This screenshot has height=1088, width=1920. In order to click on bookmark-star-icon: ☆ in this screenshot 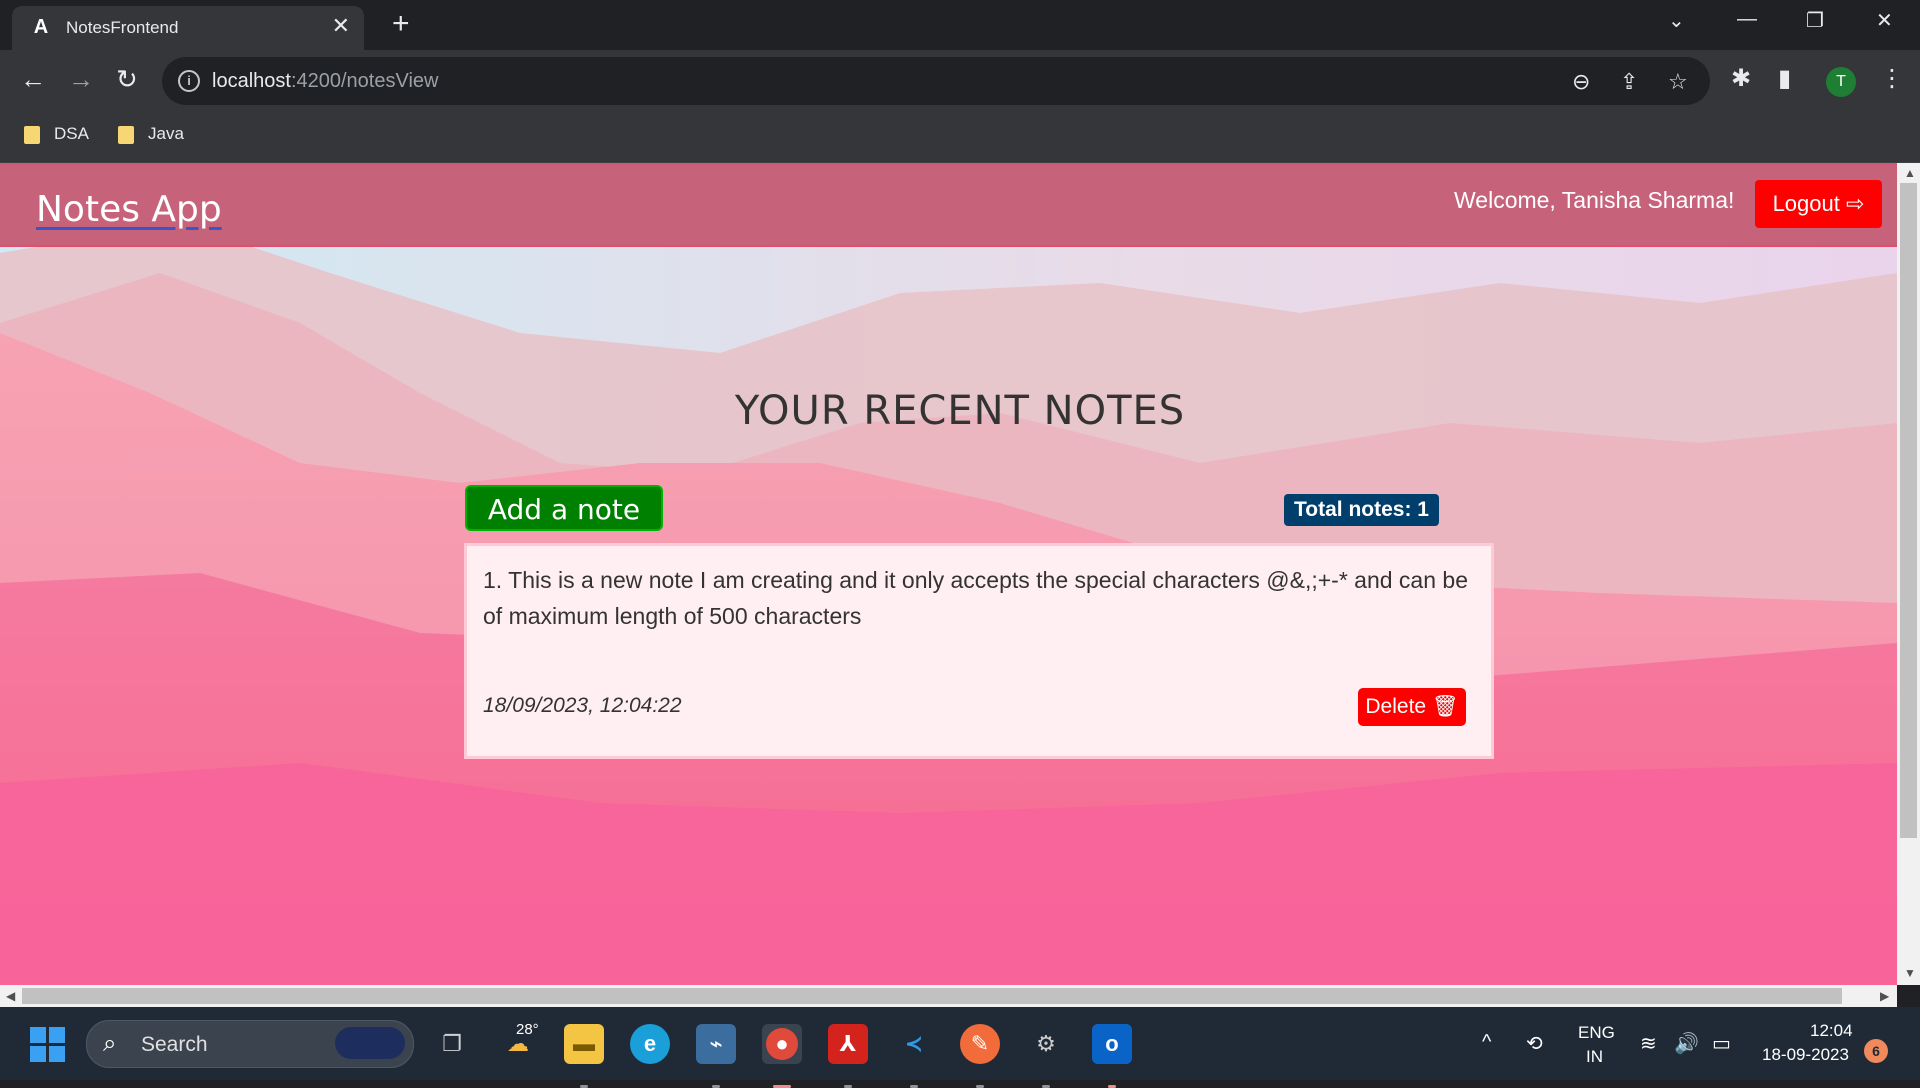, I will do `click(1678, 82)`.